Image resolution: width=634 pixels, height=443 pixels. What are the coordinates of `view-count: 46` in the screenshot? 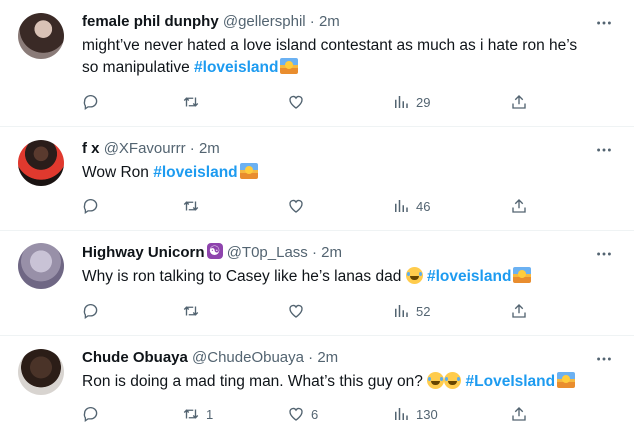 It's located at (423, 206).